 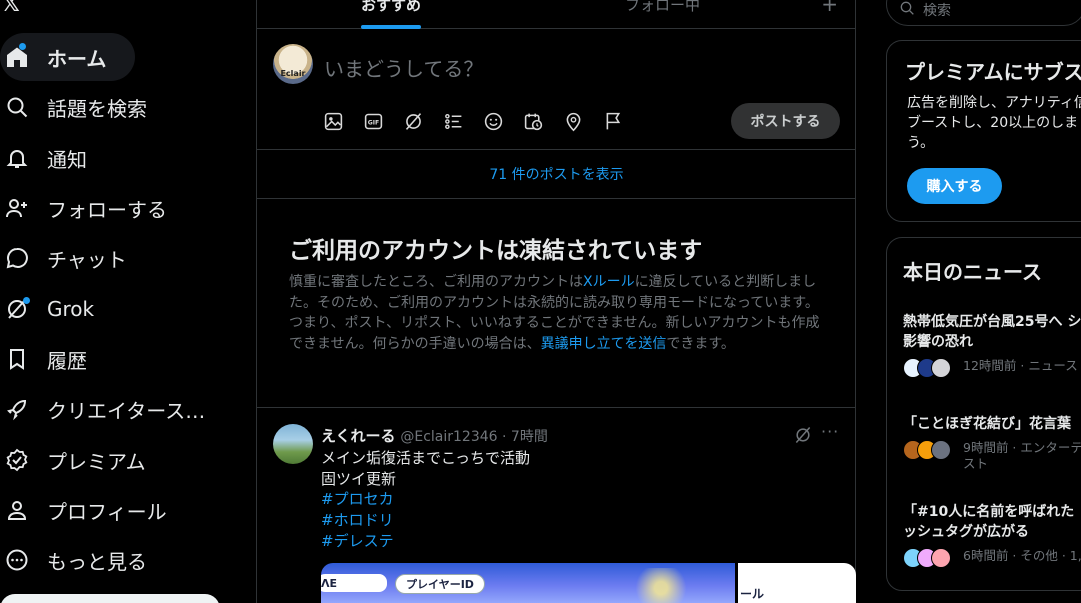 I want to click on news-item: 熱帯低気圧が台風25号へ シ 影響の恐れ 12時間前 · ニュース ·, so click(x=992, y=345).